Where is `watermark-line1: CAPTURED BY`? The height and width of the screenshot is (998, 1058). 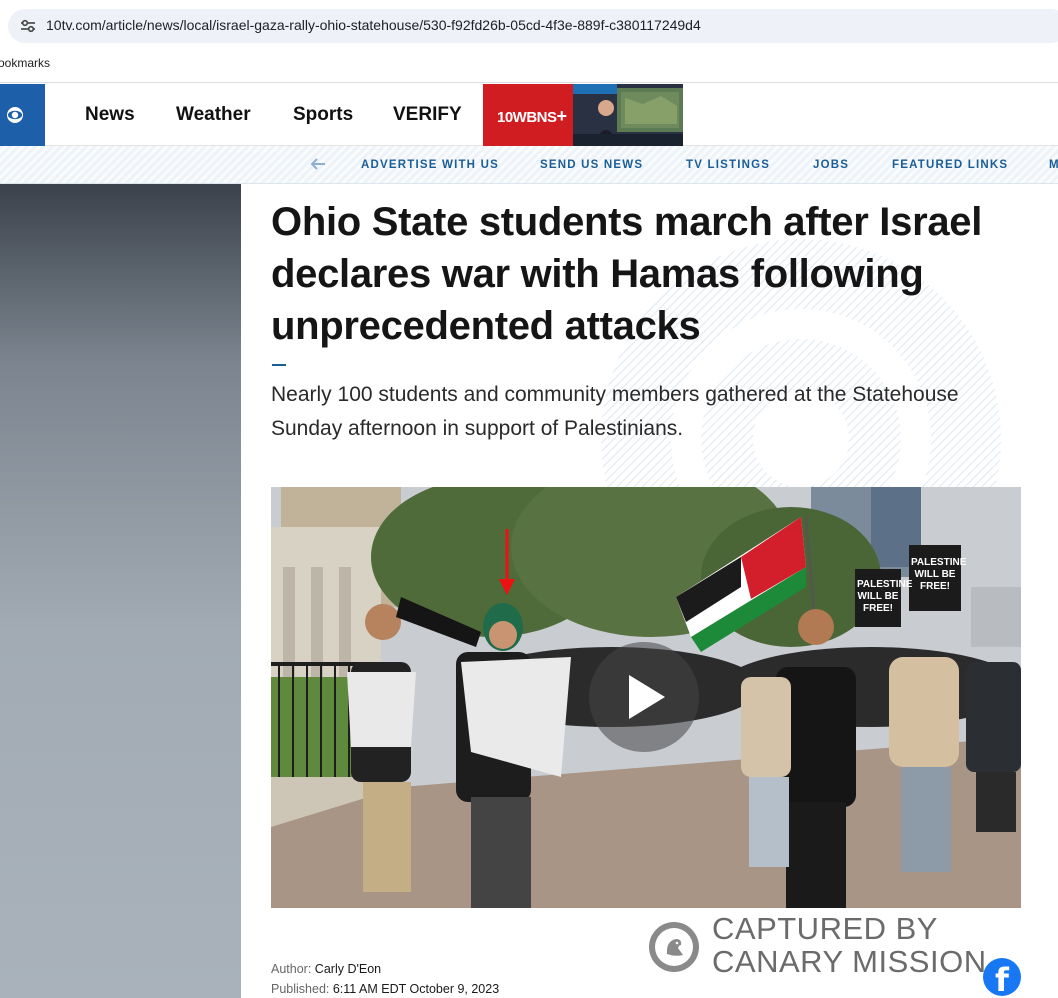
watermark-line1: CAPTURED BY is located at coordinates (825, 928).